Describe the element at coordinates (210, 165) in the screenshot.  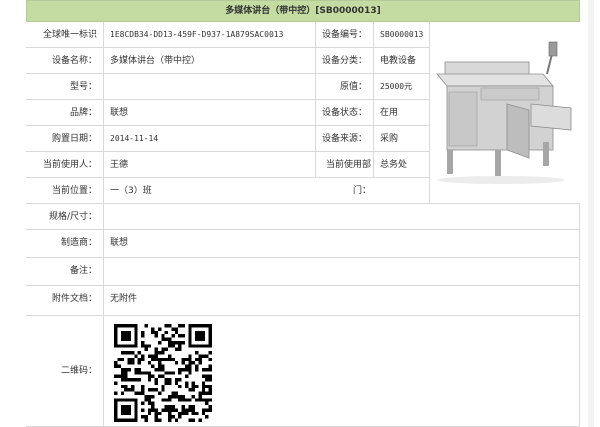
I see `user-value: 王德` at that location.